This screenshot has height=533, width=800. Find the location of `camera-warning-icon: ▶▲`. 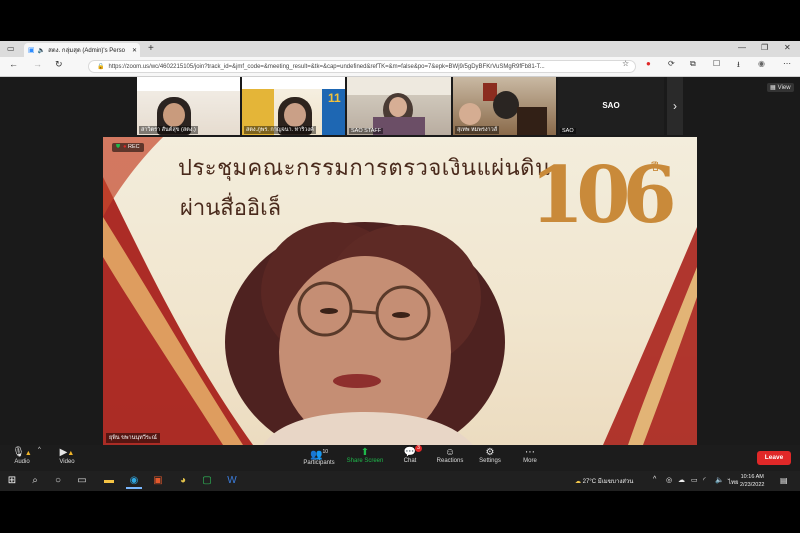

camera-warning-icon: ▶▲ is located at coordinates (67, 452).